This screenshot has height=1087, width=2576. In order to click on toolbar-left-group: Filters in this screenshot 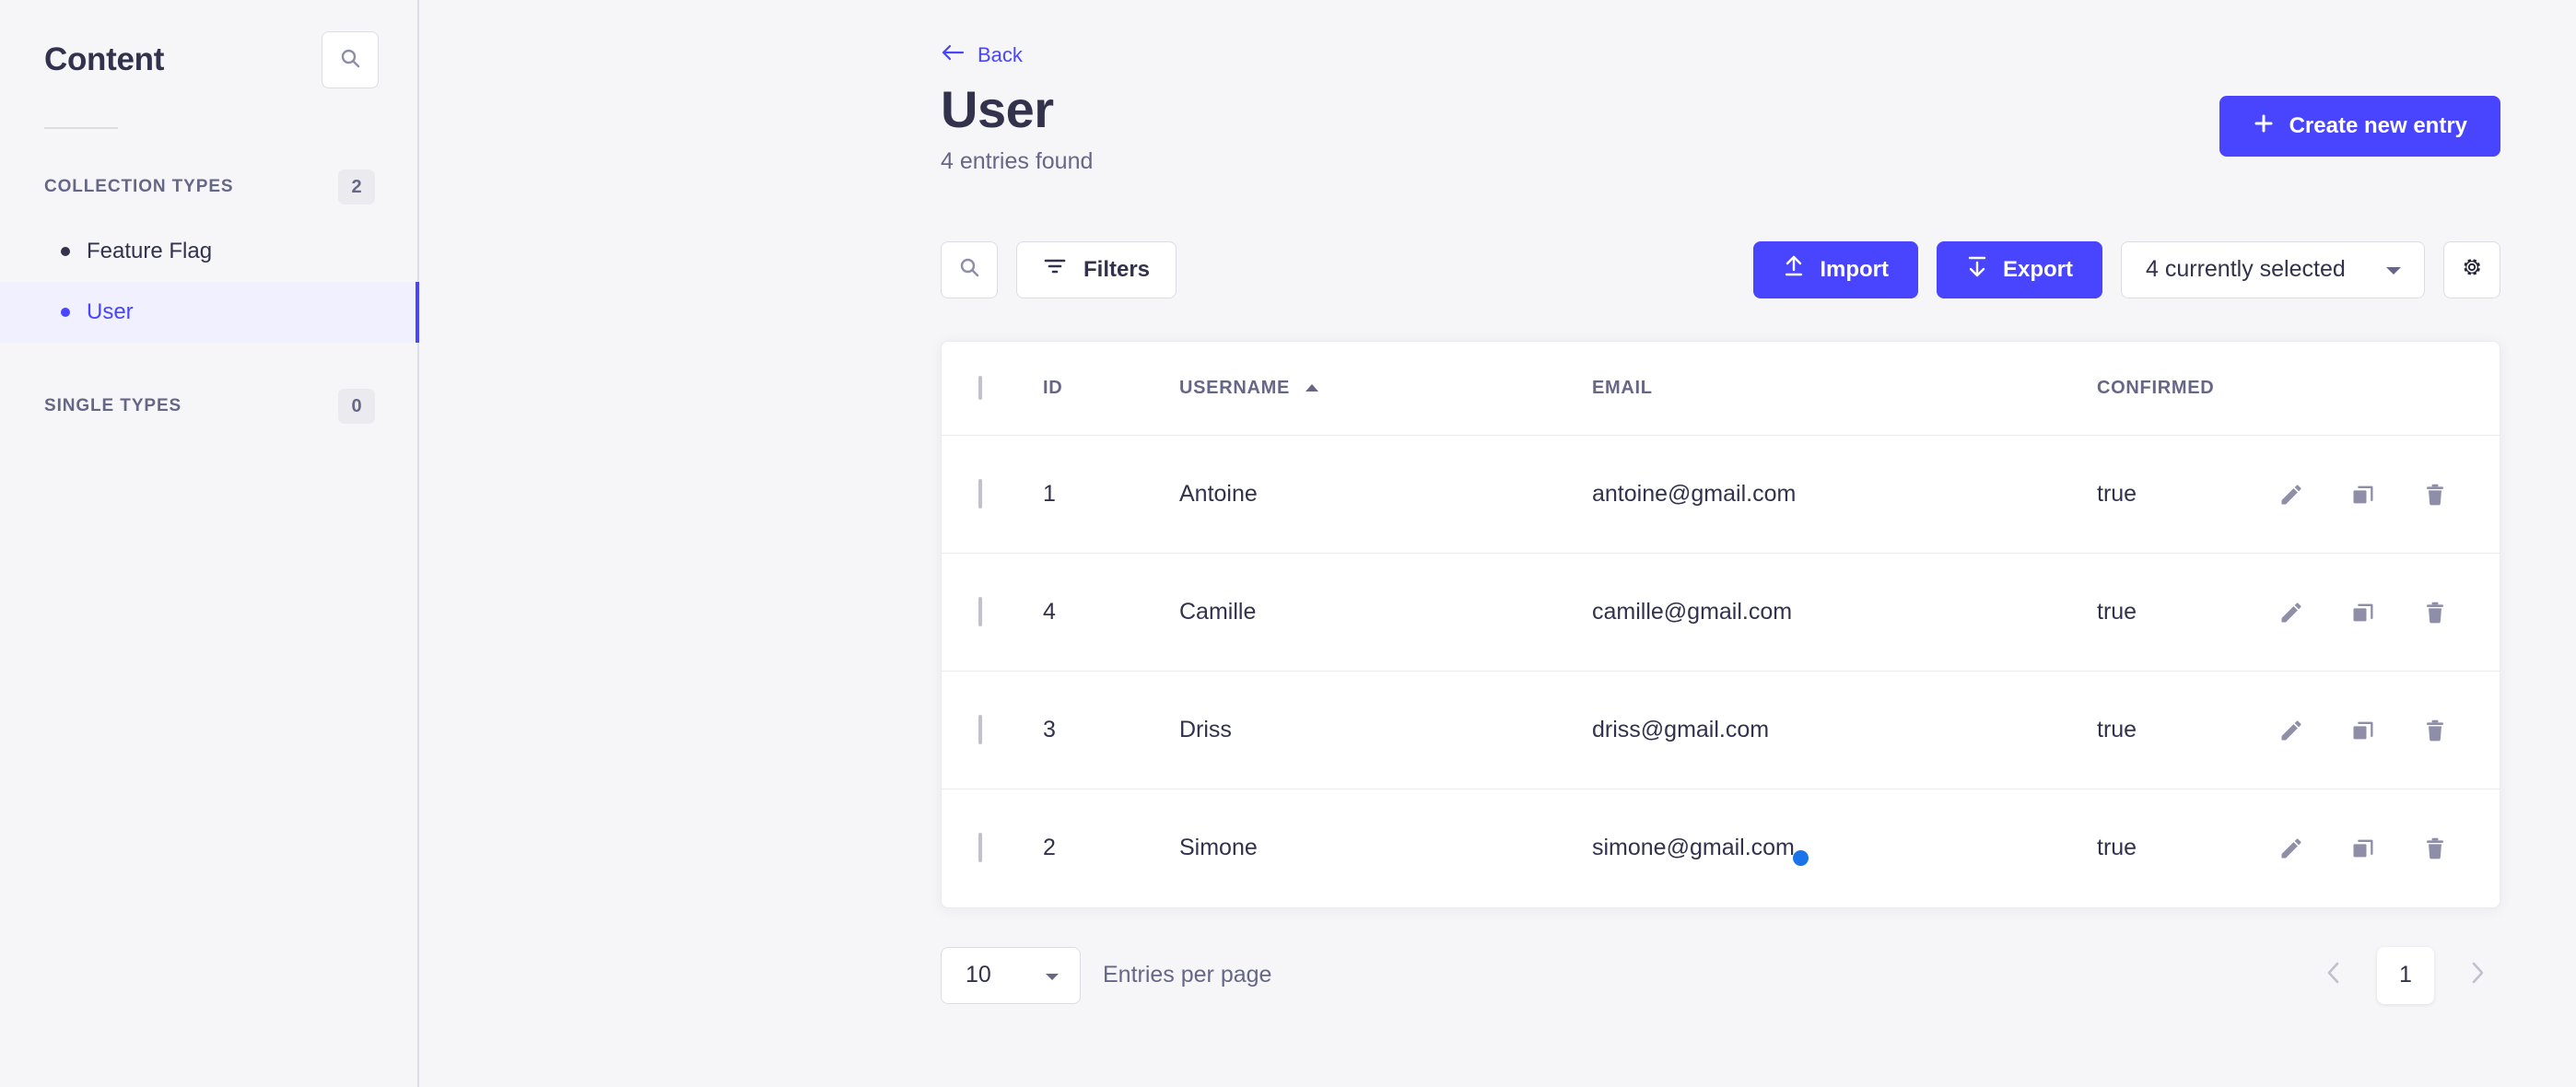, I will do `click(1059, 269)`.